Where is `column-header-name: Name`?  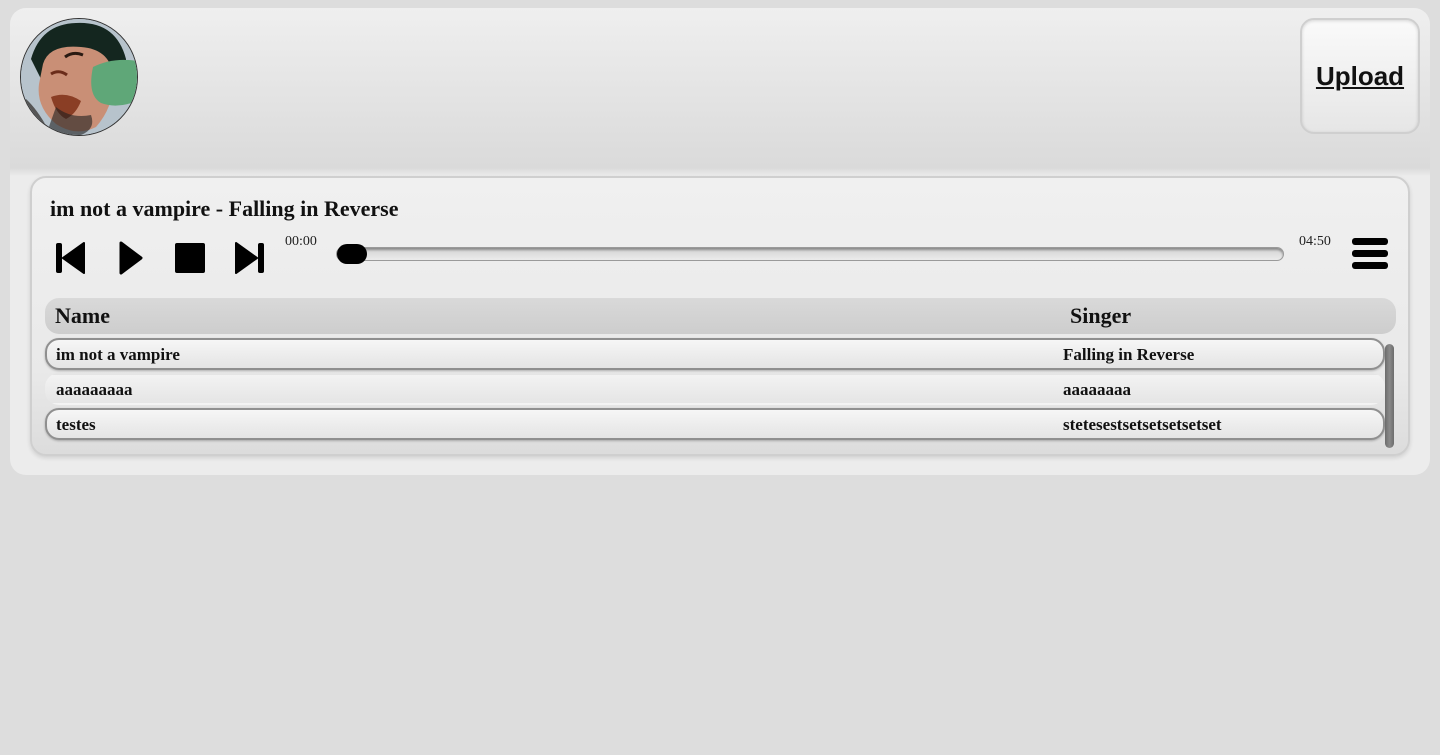 column-header-name: Name is located at coordinates (82, 315).